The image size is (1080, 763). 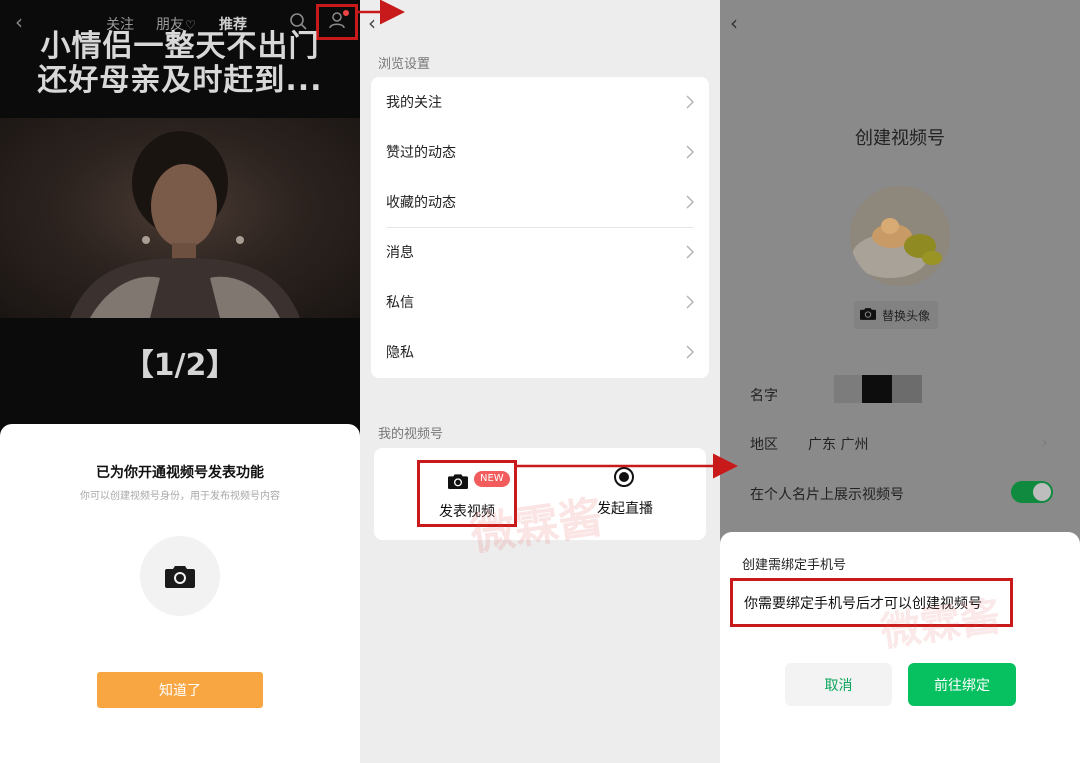 I want to click on video-still-image, so click(x=185, y=224).